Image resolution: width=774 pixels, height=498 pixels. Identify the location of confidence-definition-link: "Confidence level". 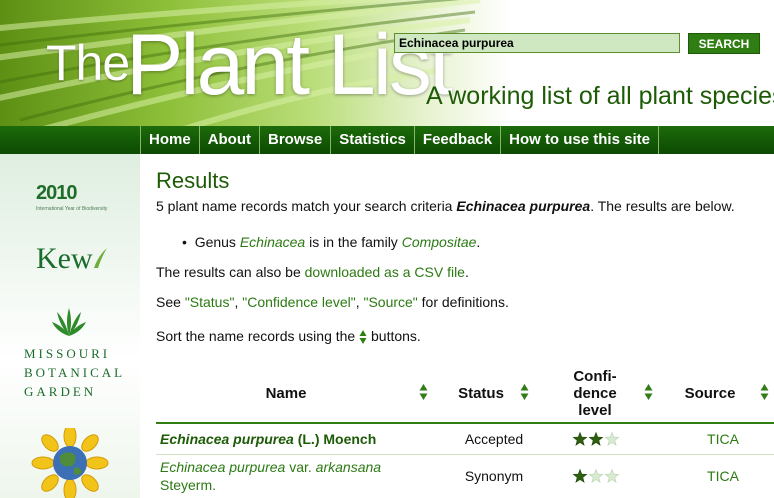
(298, 302).